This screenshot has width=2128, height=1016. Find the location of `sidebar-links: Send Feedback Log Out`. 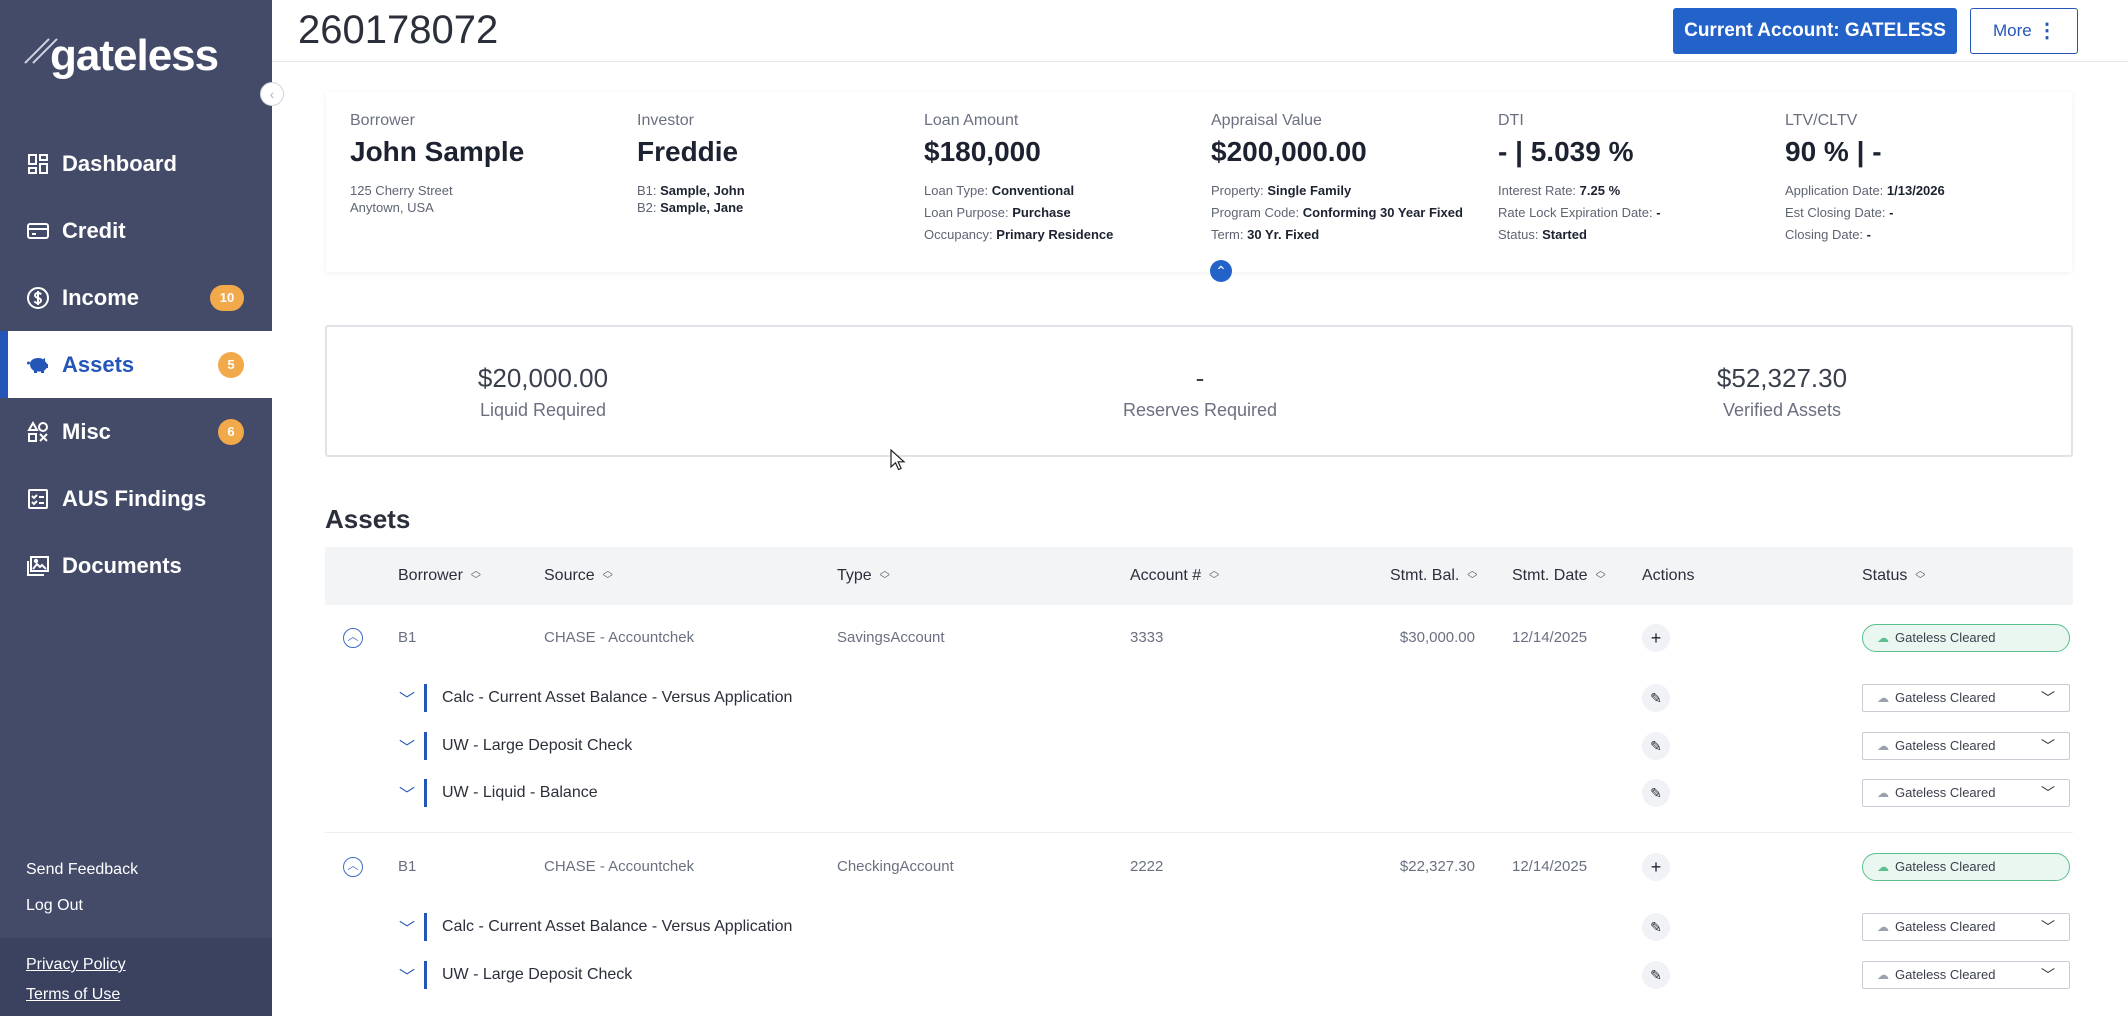

sidebar-links: Send Feedback Log Out is located at coordinates (82, 888).